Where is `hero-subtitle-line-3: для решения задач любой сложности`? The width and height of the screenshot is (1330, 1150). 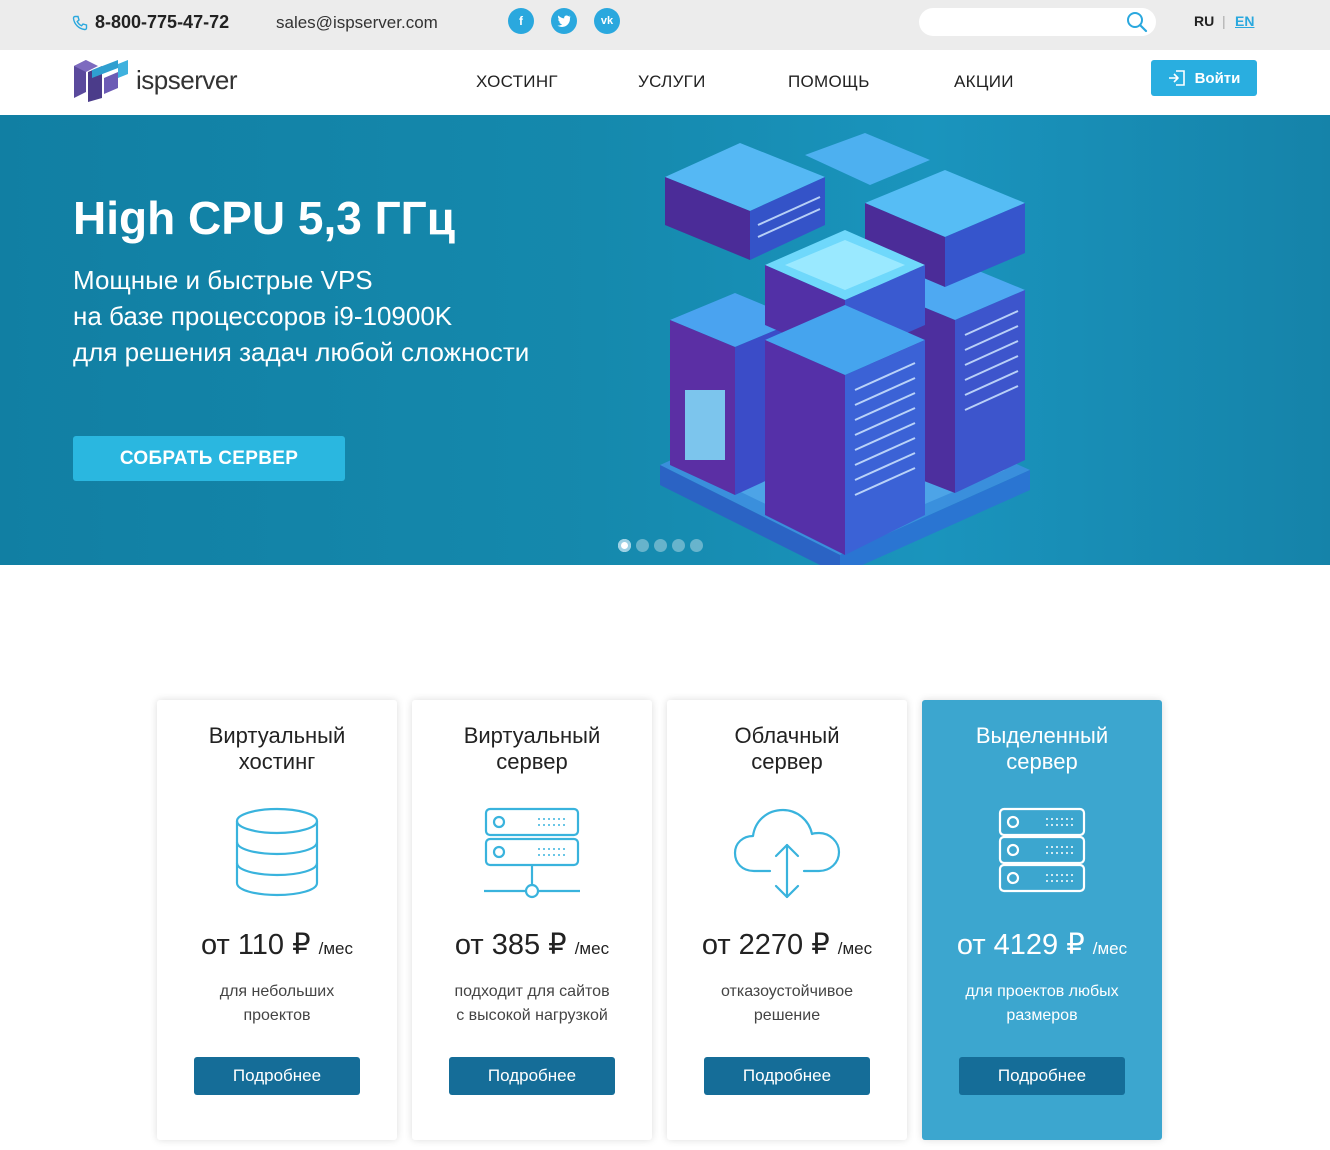
hero-subtitle-line-3: для решения задач любой сложности is located at coordinates (301, 352).